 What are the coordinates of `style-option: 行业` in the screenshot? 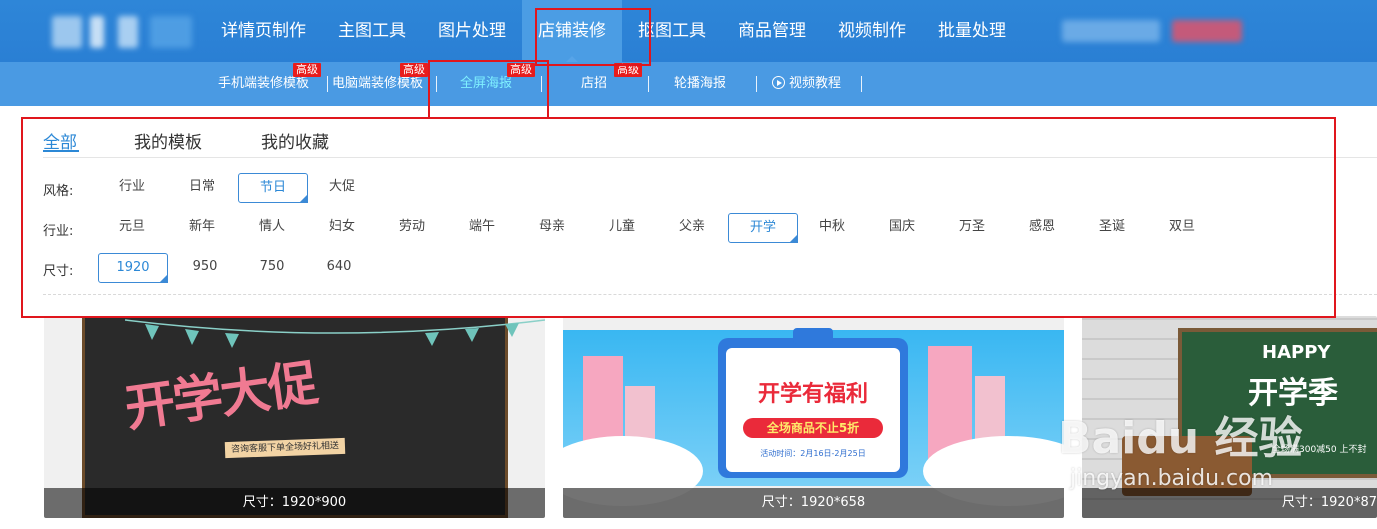 It's located at (132, 187).